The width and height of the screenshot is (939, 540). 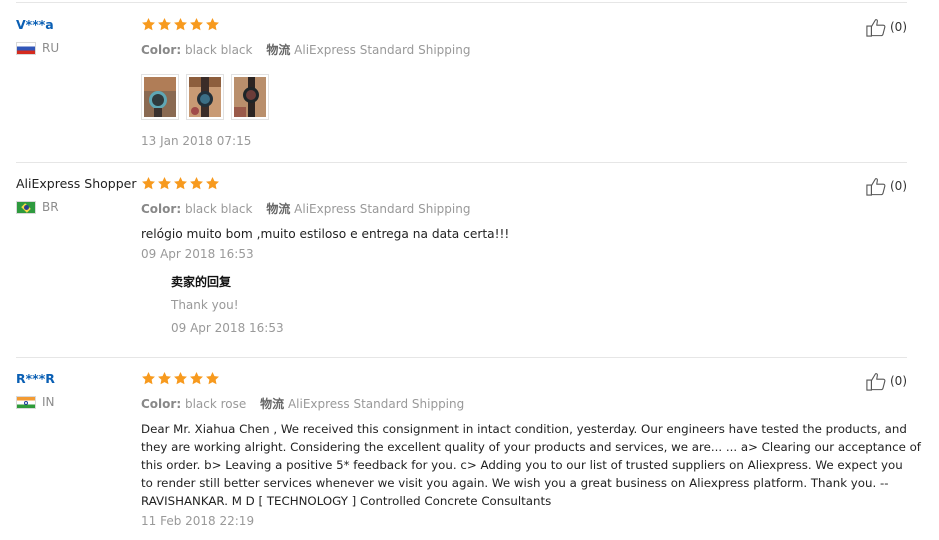 What do you see at coordinates (215, 404) in the screenshot?
I see `color-value: black rose` at bounding box center [215, 404].